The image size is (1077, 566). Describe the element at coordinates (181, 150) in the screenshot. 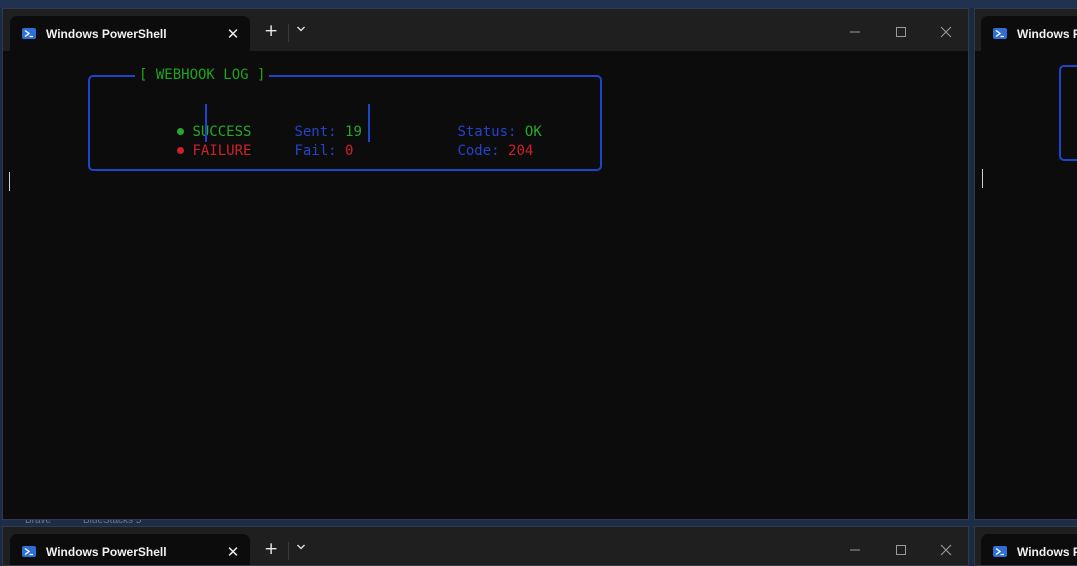

I see `red-dot-icon` at that location.